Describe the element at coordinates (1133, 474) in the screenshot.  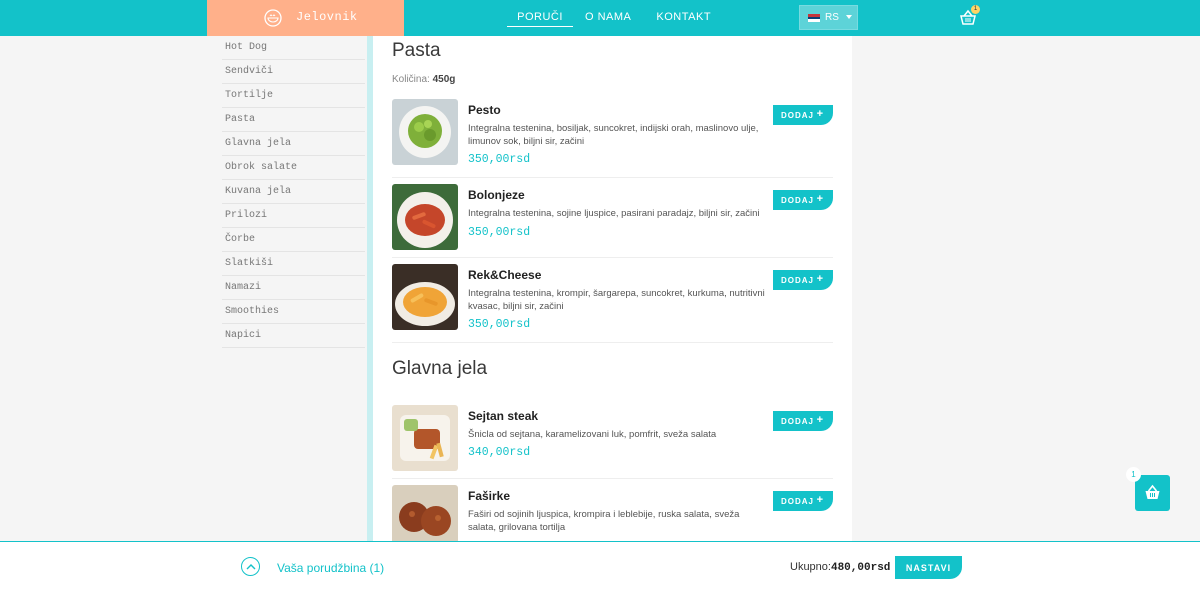
I see `floating-cart-count: 1` at that location.